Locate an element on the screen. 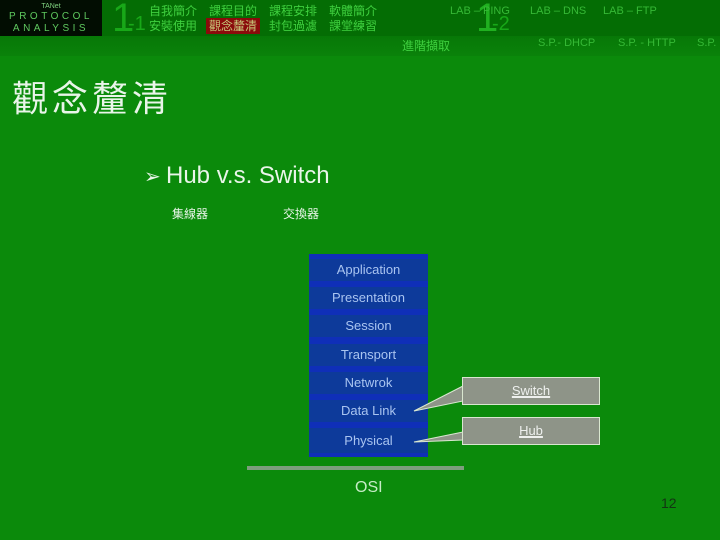 The image size is (720, 540). nav-self-intro: 自我簡介 is located at coordinates (173, 11).